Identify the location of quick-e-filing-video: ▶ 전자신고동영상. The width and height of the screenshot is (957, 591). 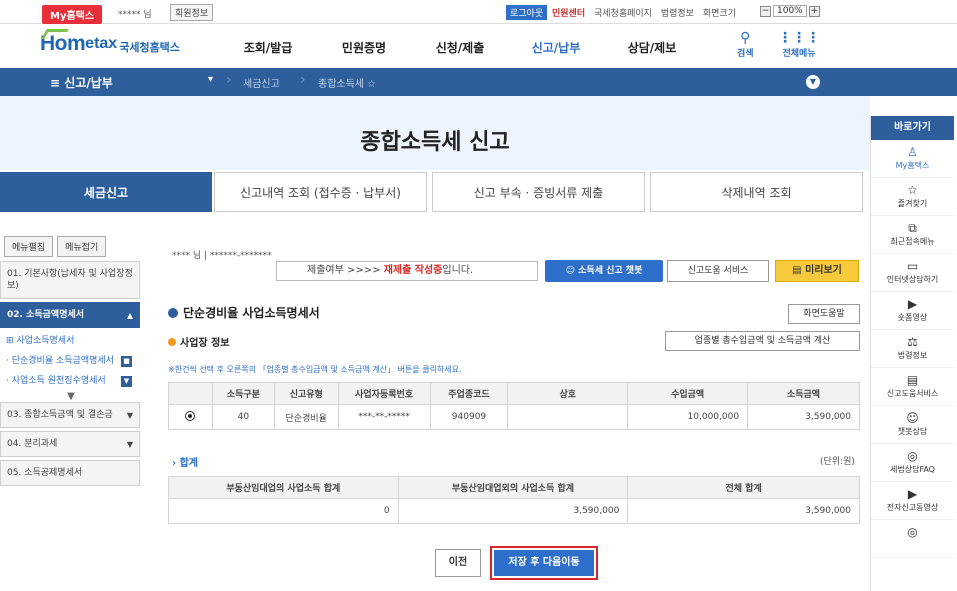
(912, 501).